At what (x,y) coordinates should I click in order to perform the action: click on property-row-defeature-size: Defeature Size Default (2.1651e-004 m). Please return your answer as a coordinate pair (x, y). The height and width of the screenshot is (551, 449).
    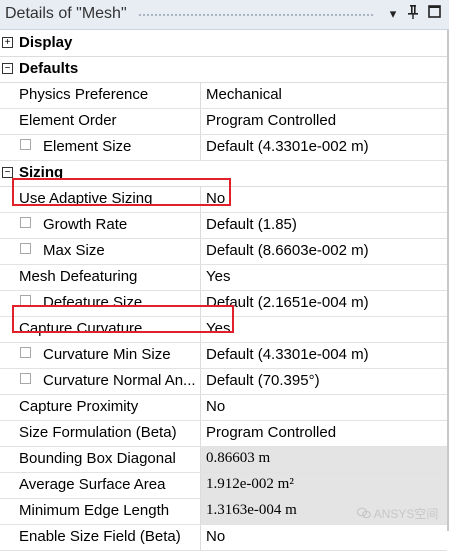
    Looking at the image, I should click on (223, 304).